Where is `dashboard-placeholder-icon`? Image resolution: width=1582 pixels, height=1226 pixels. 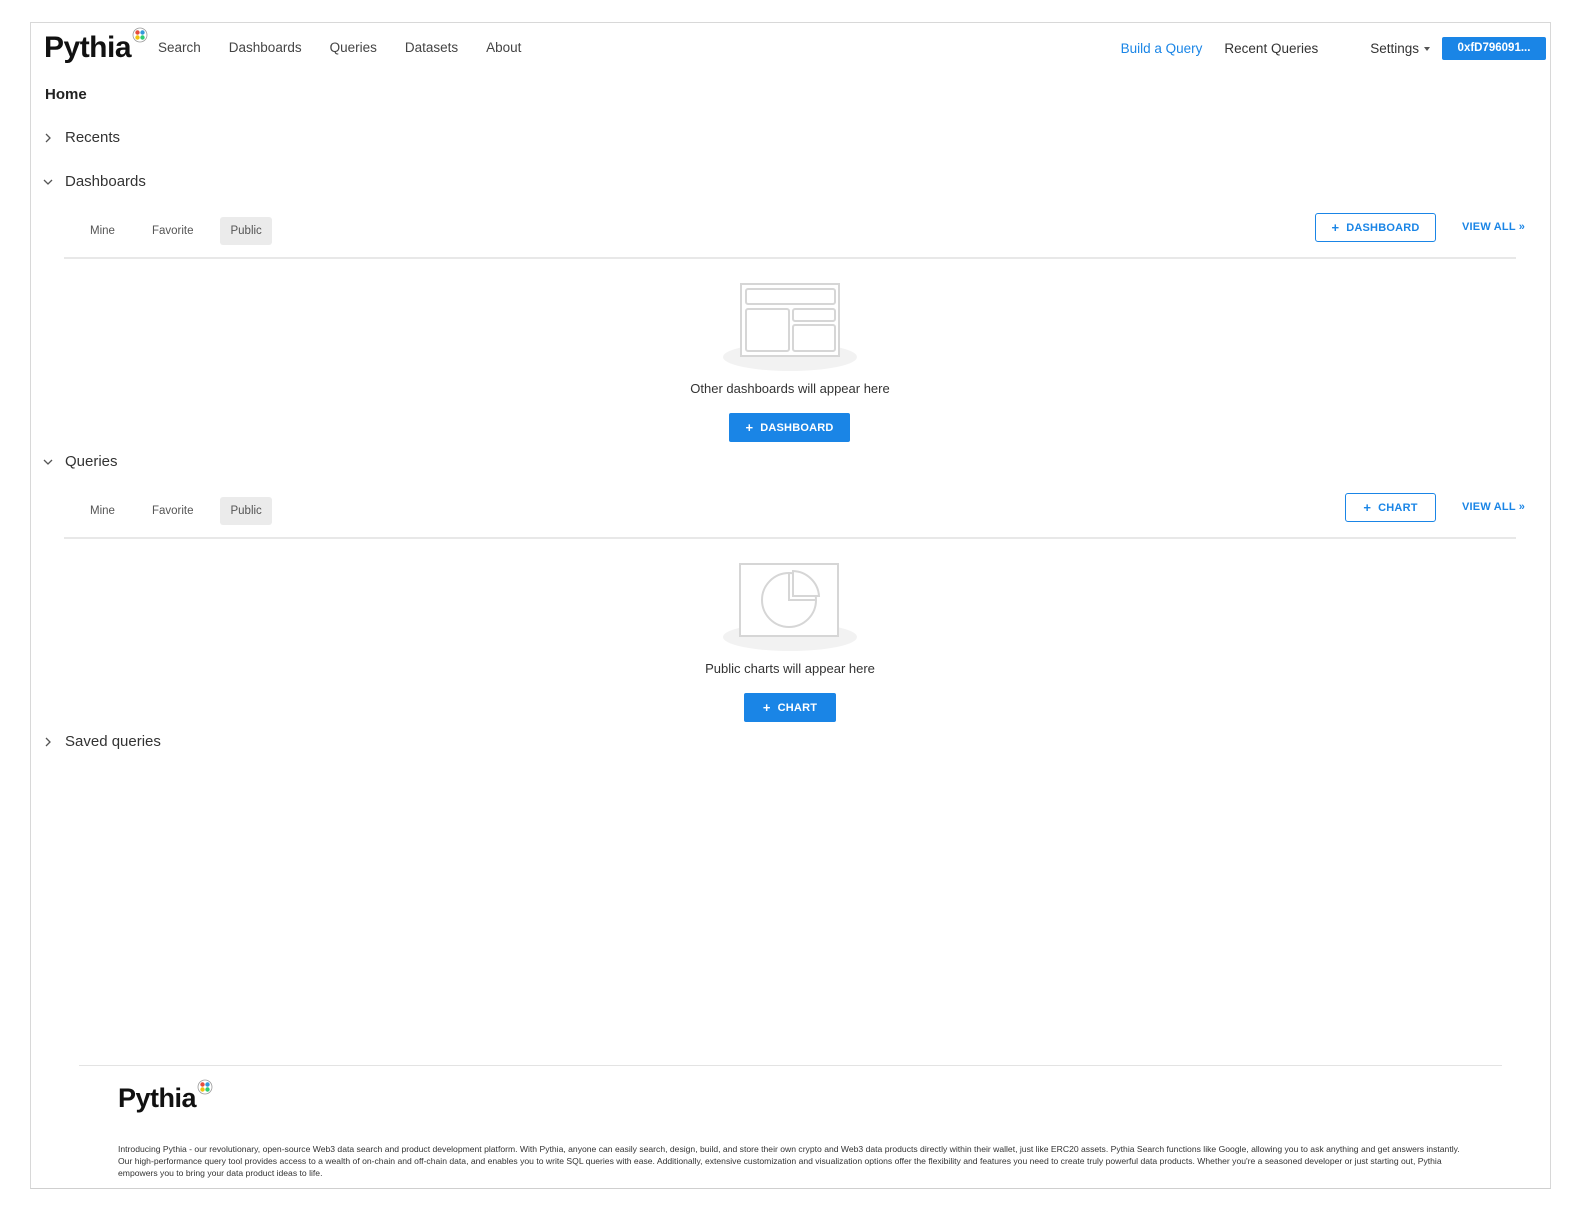
dashboard-placeholder-icon is located at coordinates (790, 327).